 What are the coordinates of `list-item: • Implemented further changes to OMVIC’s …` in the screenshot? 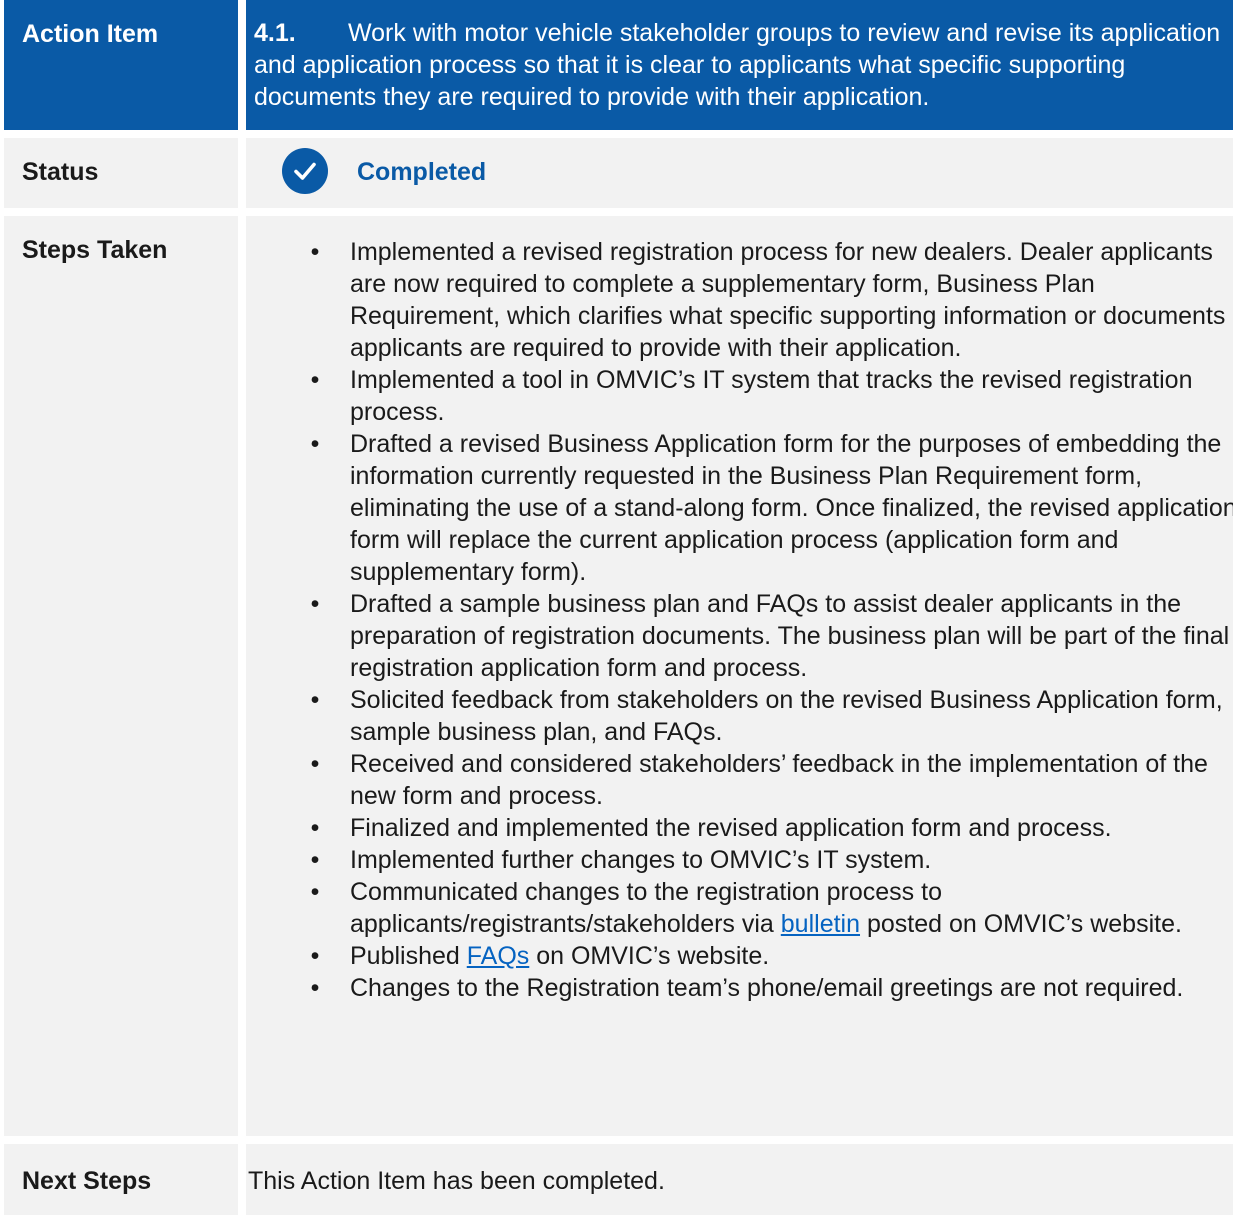 It's located at (772, 860).